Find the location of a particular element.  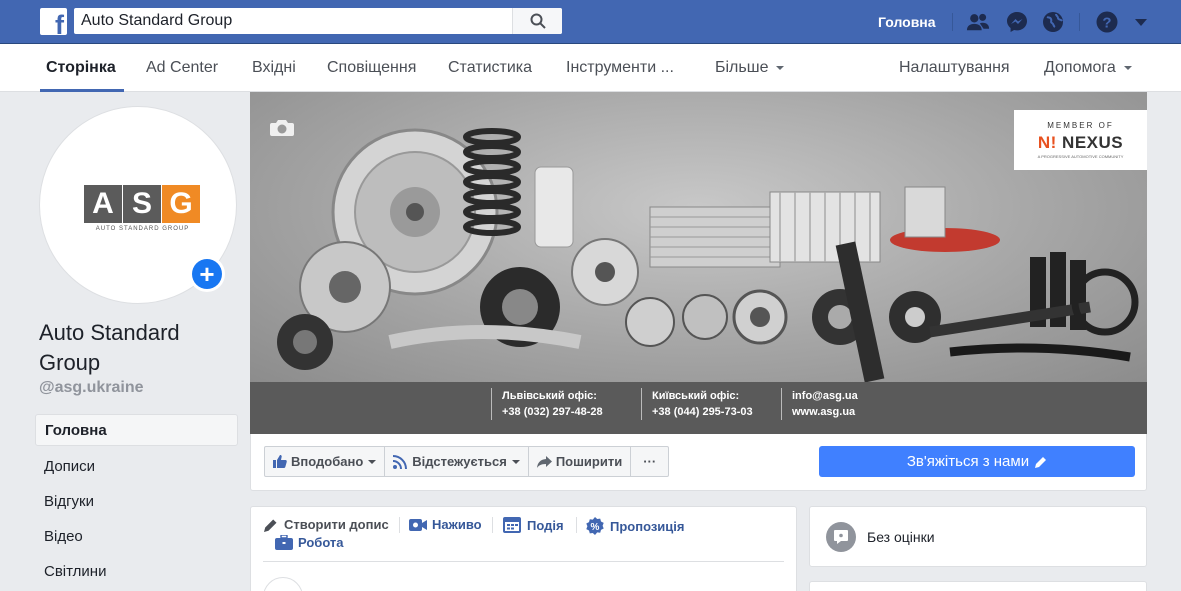

review-speech-bubble-icon is located at coordinates (841, 537).